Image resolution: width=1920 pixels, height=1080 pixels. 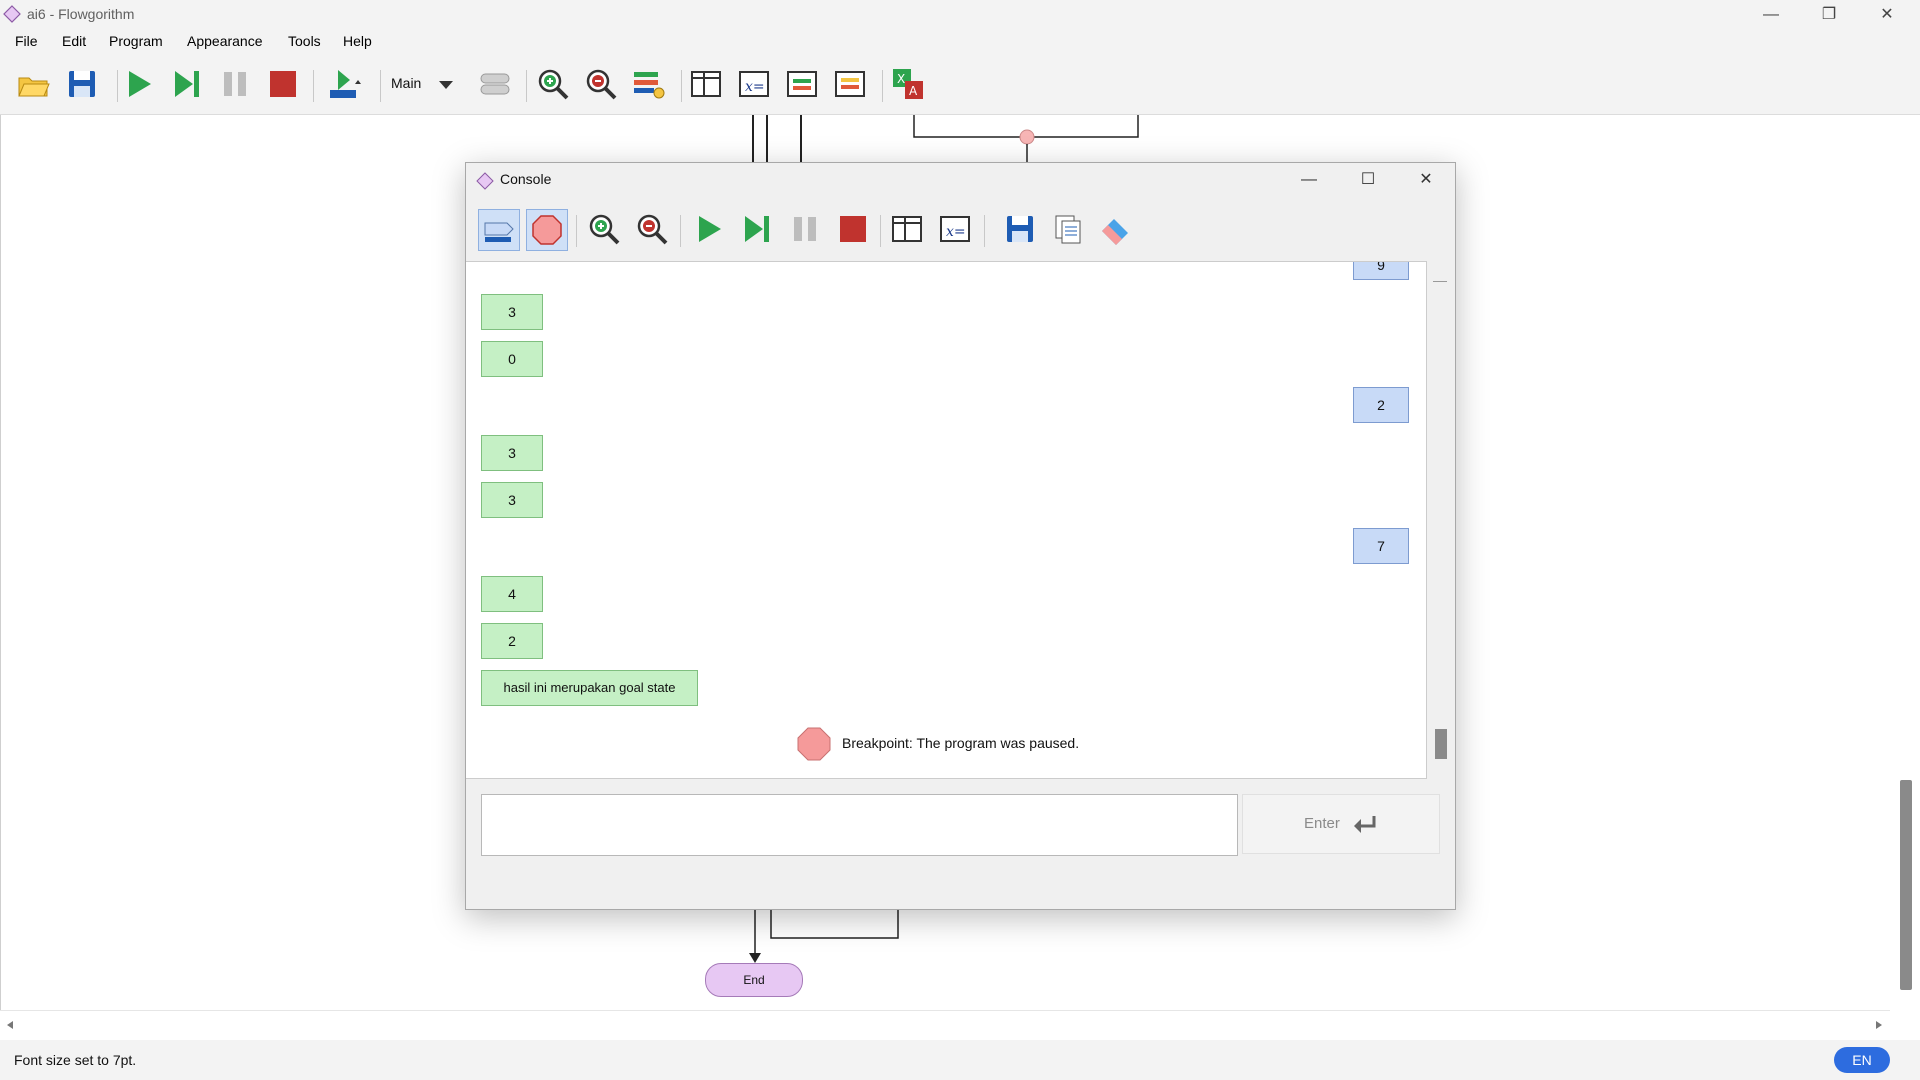 What do you see at coordinates (589, 688) in the screenshot?
I see `output-message-bubble: hasil ini merupakan goal state` at bounding box center [589, 688].